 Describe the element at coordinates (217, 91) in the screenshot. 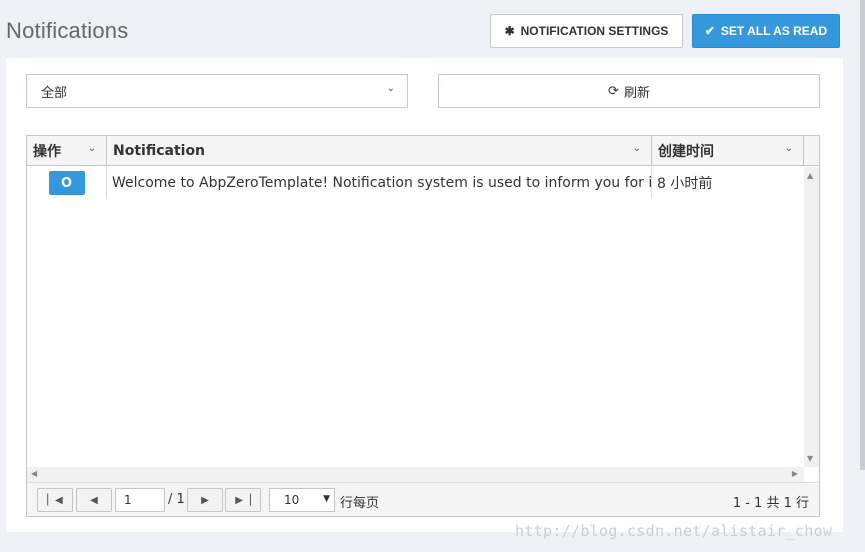

I see `state-filter-select: 全部 ⌄` at that location.